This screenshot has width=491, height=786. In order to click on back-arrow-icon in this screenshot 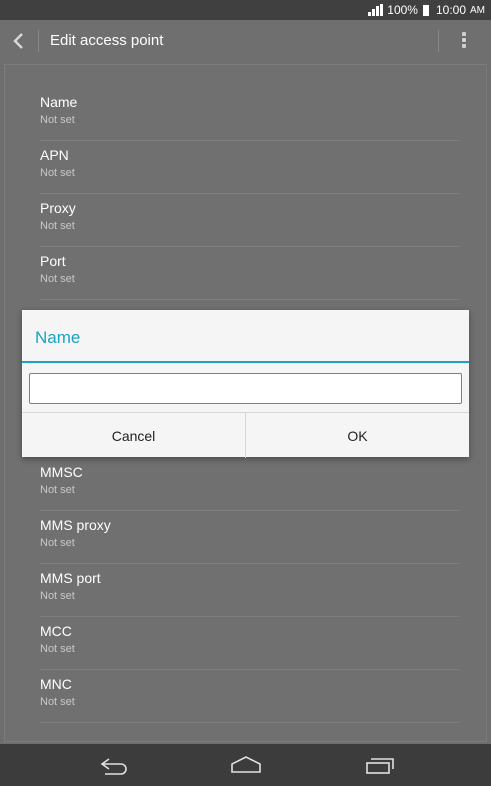, I will do `click(19, 41)`.